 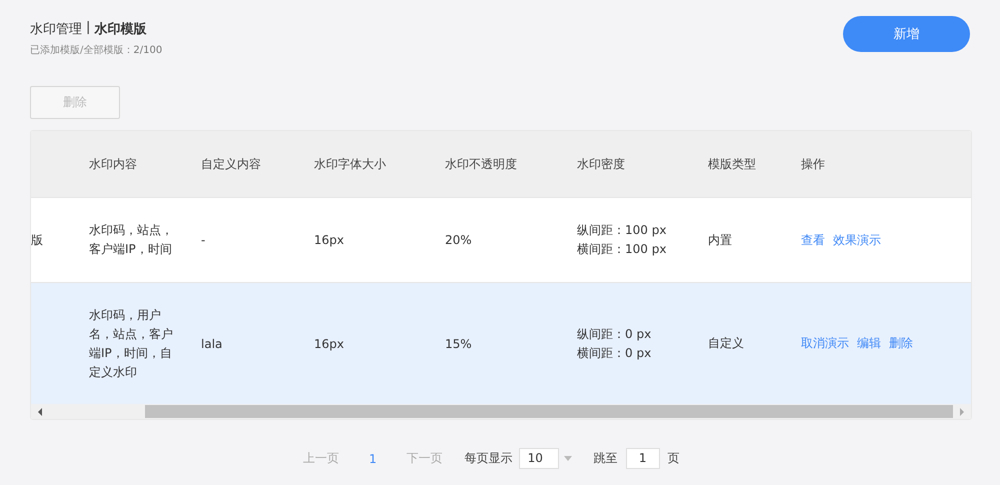 What do you see at coordinates (601, 163) in the screenshot?
I see `column-header: 水印密度` at bounding box center [601, 163].